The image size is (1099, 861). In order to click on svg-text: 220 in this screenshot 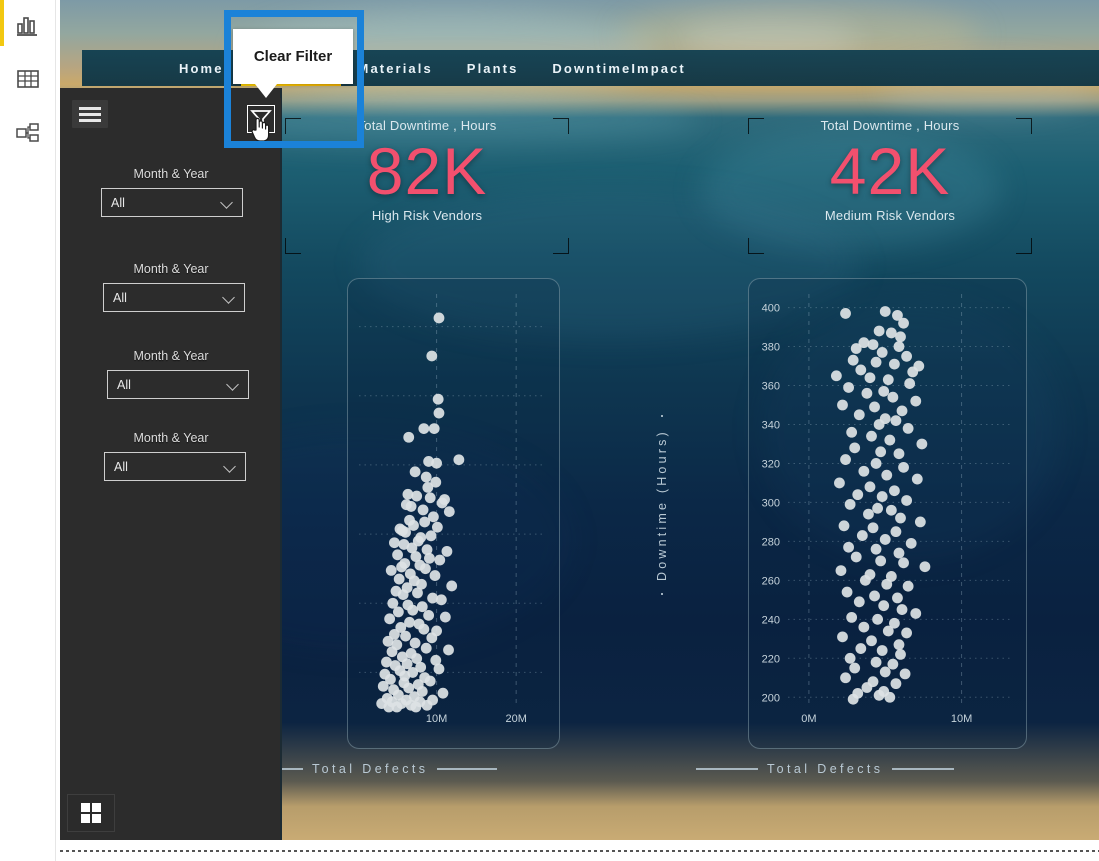, I will do `click(771, 659)`.